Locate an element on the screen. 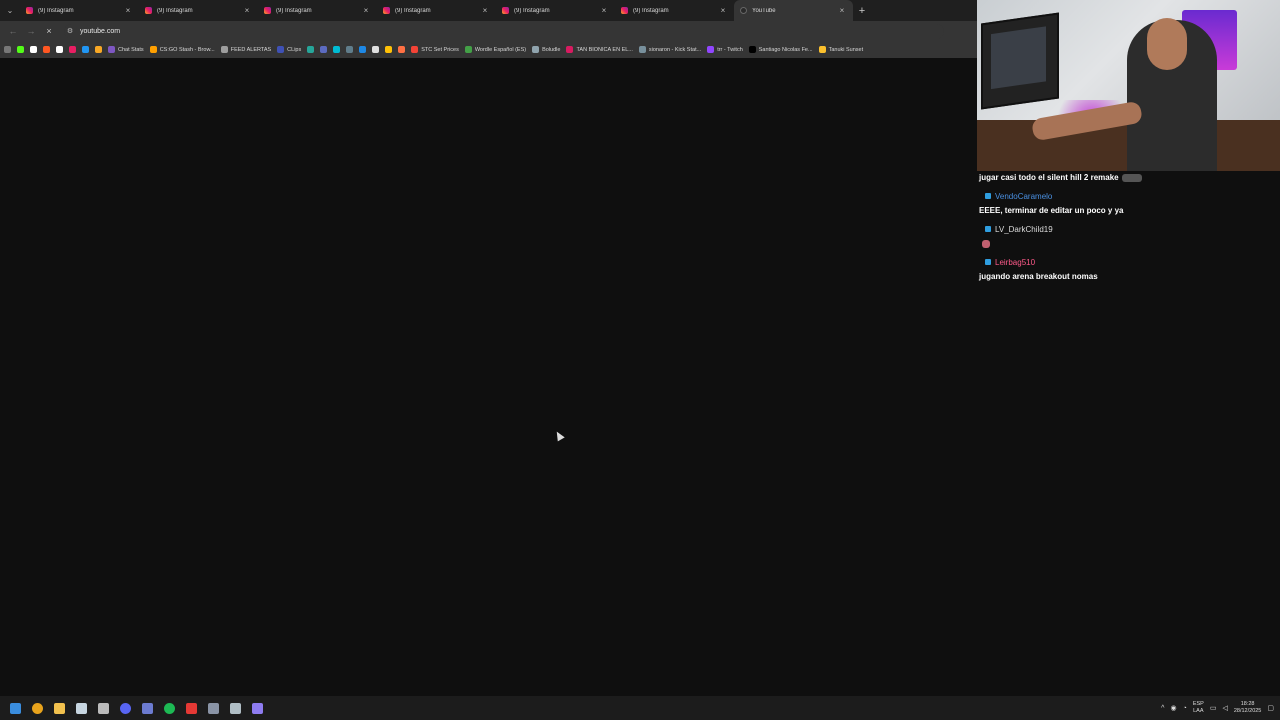 The height and width of the screenshot is (720, 1280). file-explorer-icon is located at coordinates (59, 708).